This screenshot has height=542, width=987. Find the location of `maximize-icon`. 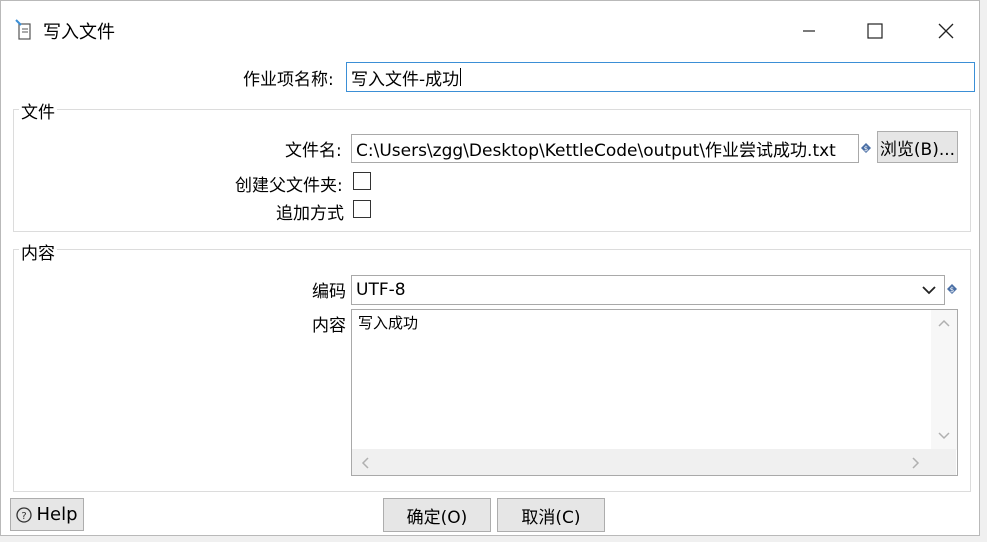

maximize-icon is located at coordinates (875, 31).